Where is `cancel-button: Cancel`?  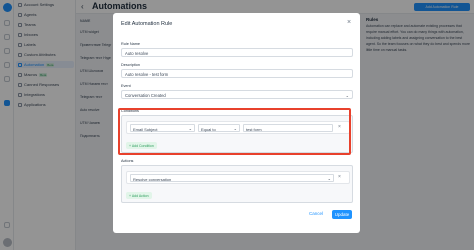 cancel-button: Cancel is located at coordinates (316, 213).